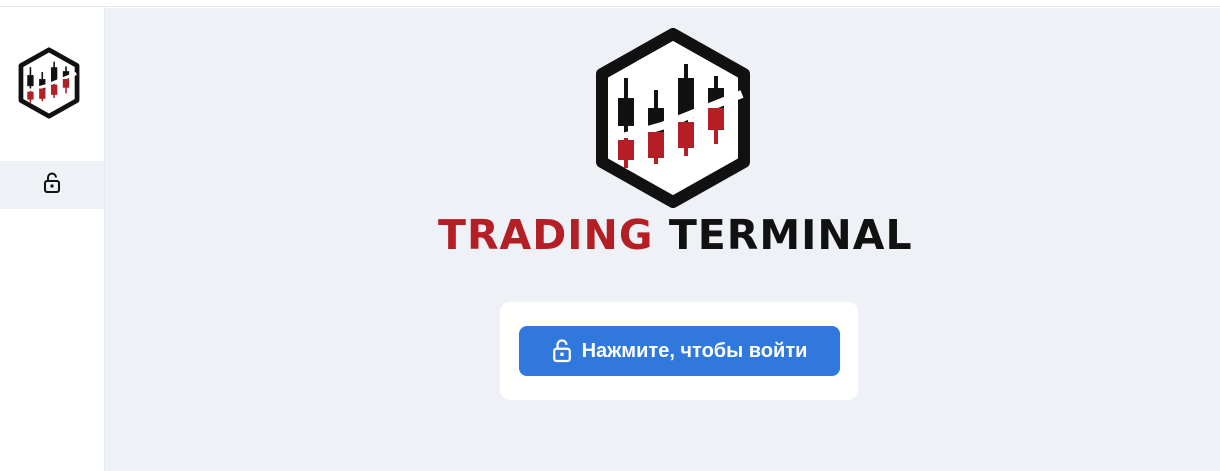 The image size is (1220, 471). What do you see at coordinates (546, 235) in the screenshot?
I see `brand-title-part1: TRADING` at bounding box center [546, 235].